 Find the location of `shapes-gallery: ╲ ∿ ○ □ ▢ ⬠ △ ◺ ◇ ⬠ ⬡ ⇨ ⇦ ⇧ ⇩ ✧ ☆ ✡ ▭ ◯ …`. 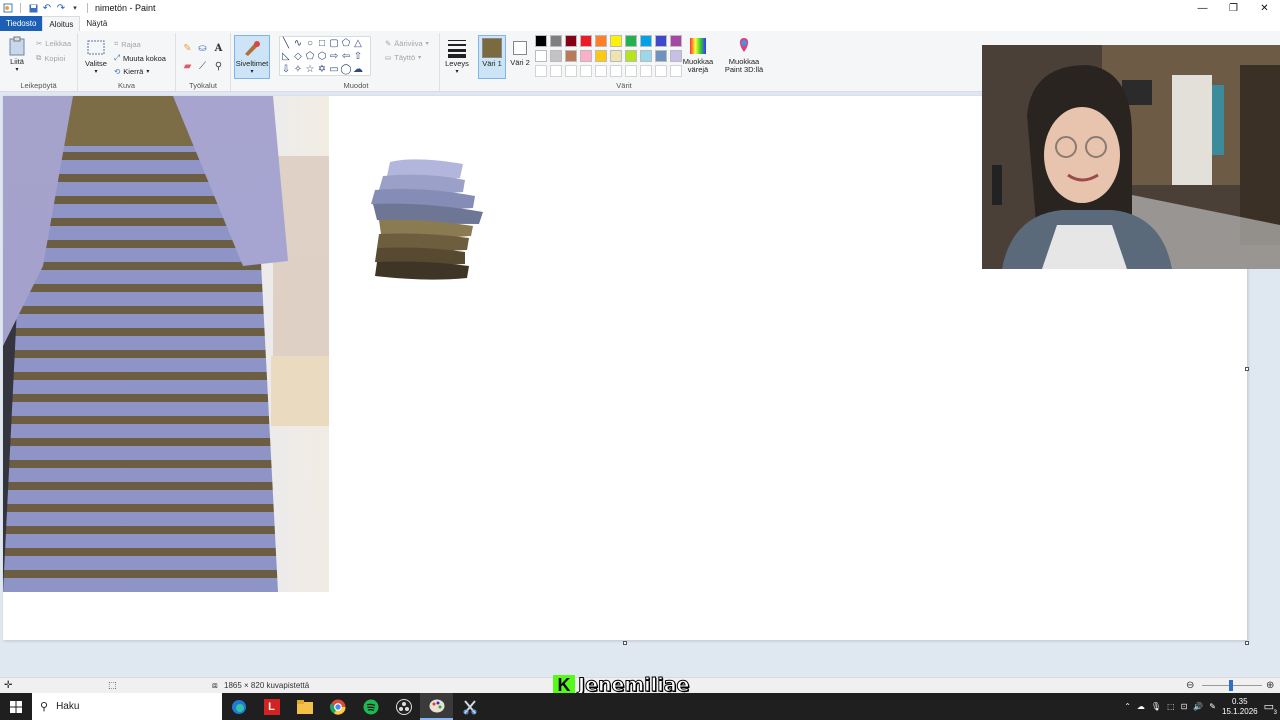

shapes-gallery: ╲ ∿ ○ □ ▢ ⬠ △ ◺ ◇ ⬠ ⬡ ⇨ ⇦ ⇧ ⇩ ✧ ☆ ✡ ▭ ◯ … is located at coordinates (325, 56).